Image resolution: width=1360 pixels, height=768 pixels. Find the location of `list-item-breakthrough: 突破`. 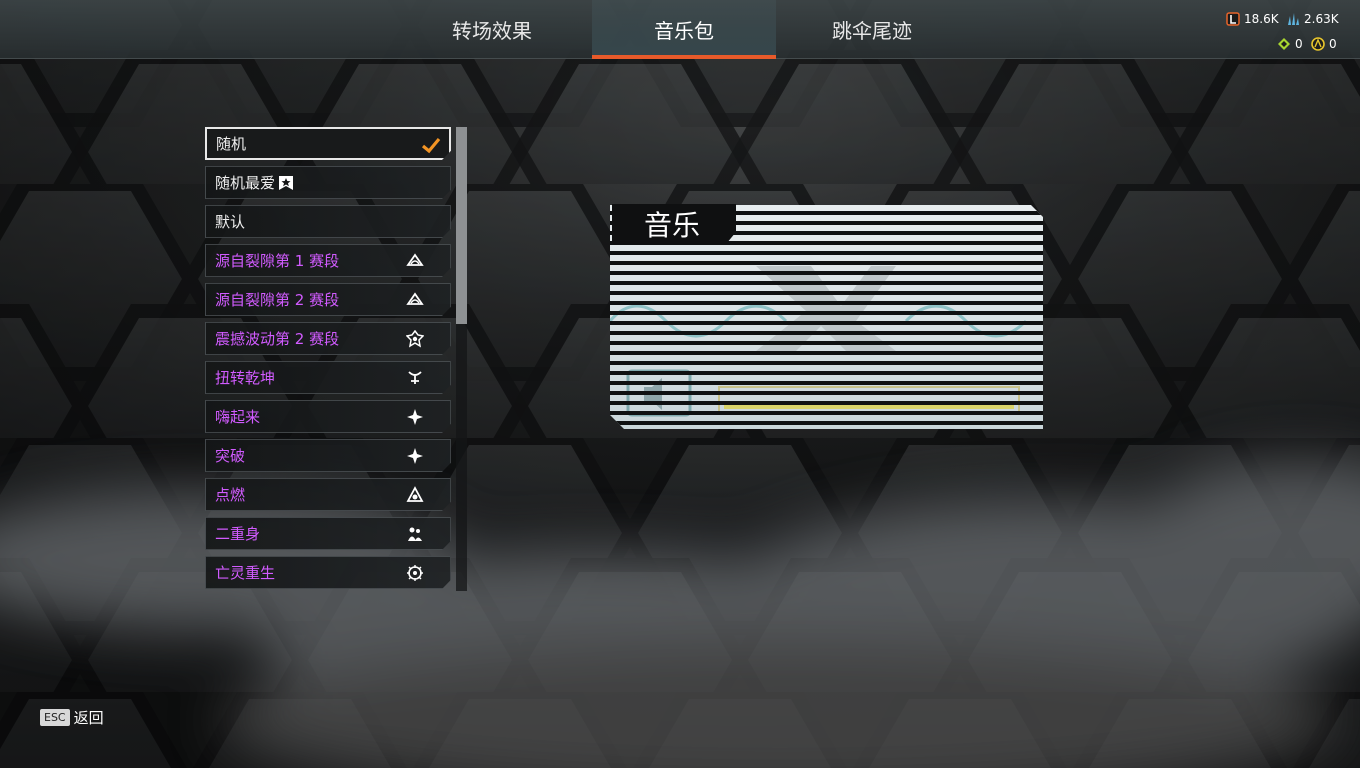

list-item-breakthrough: 突破 is located at coordinates (328, 455).